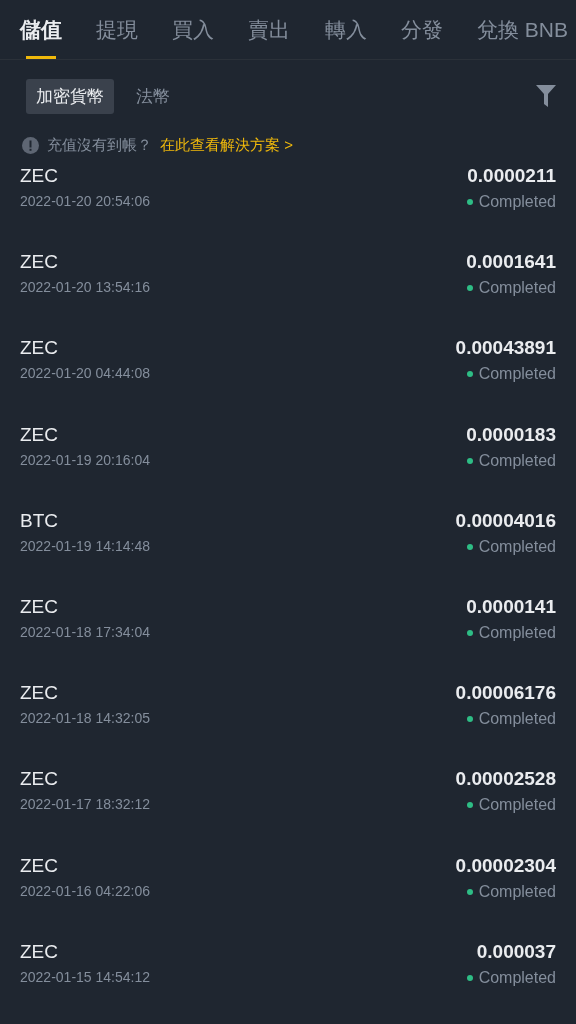 The width and height of the screenshot is (576, 1024). What do you see at coordinates (117, 29) in the screenshot?
I see `tab: 提現` at bounding box center [117, 29].